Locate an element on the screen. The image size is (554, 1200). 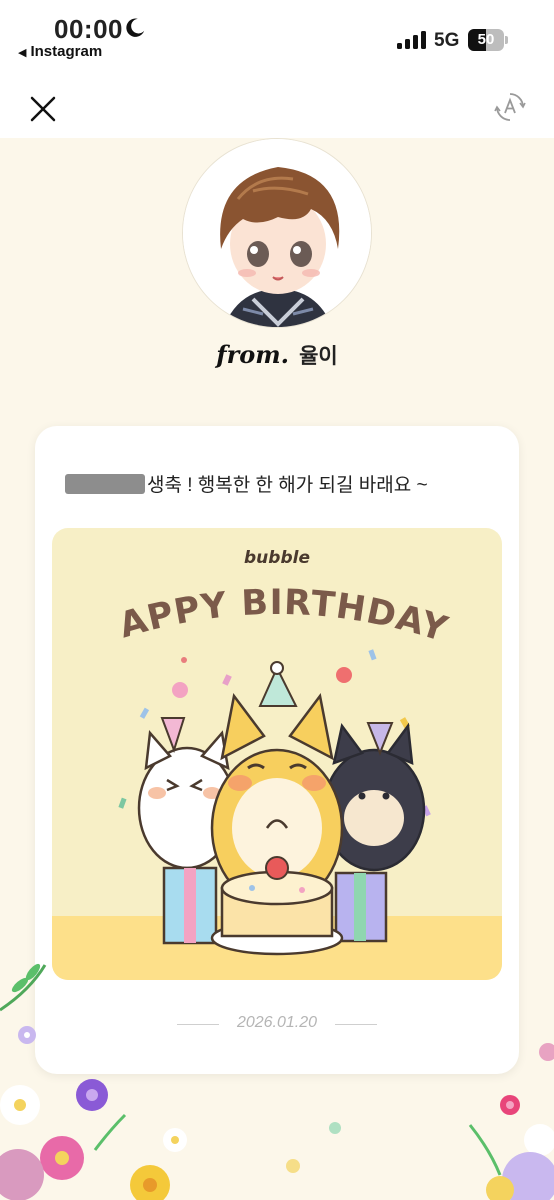
from-label: from. is located at coordinates (252, 354).